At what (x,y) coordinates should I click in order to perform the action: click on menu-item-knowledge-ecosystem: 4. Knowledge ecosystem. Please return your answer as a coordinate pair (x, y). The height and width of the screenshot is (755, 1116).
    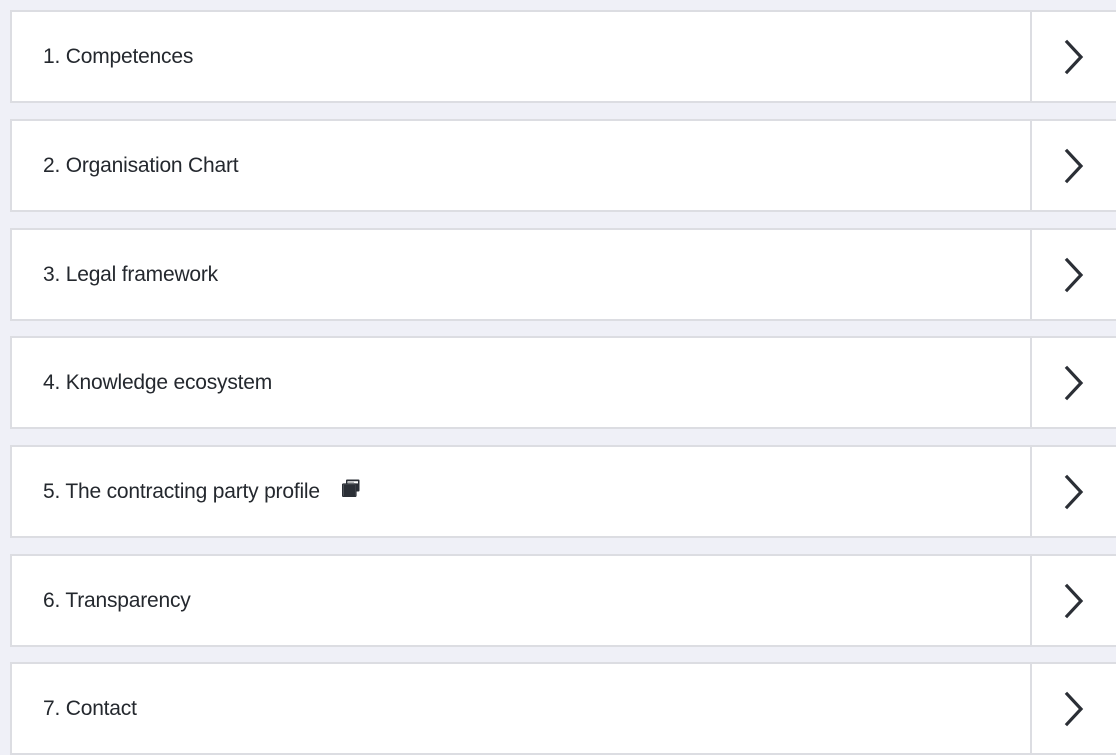
    Looking at the image, I should click on (563, 382).